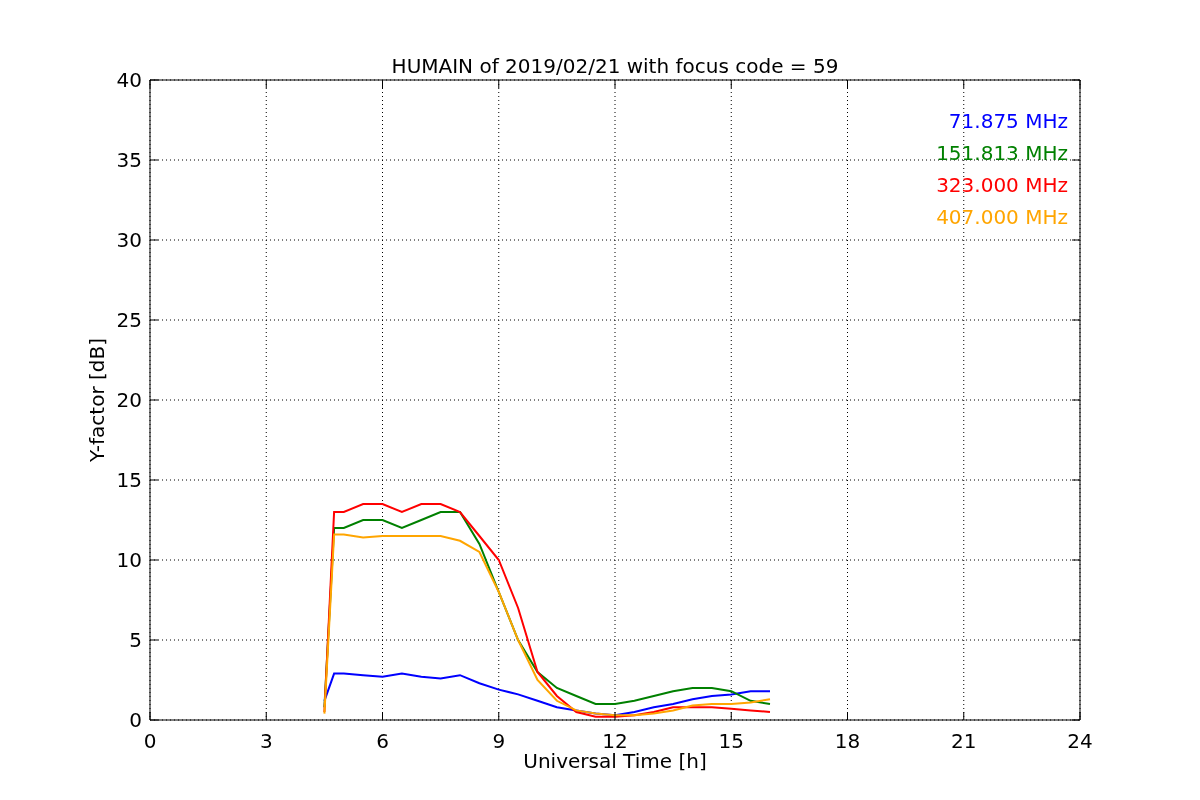 The height and width of the screenshot is (800, 1200). I want to click on x-tick-label: 6, so click(382, 741).